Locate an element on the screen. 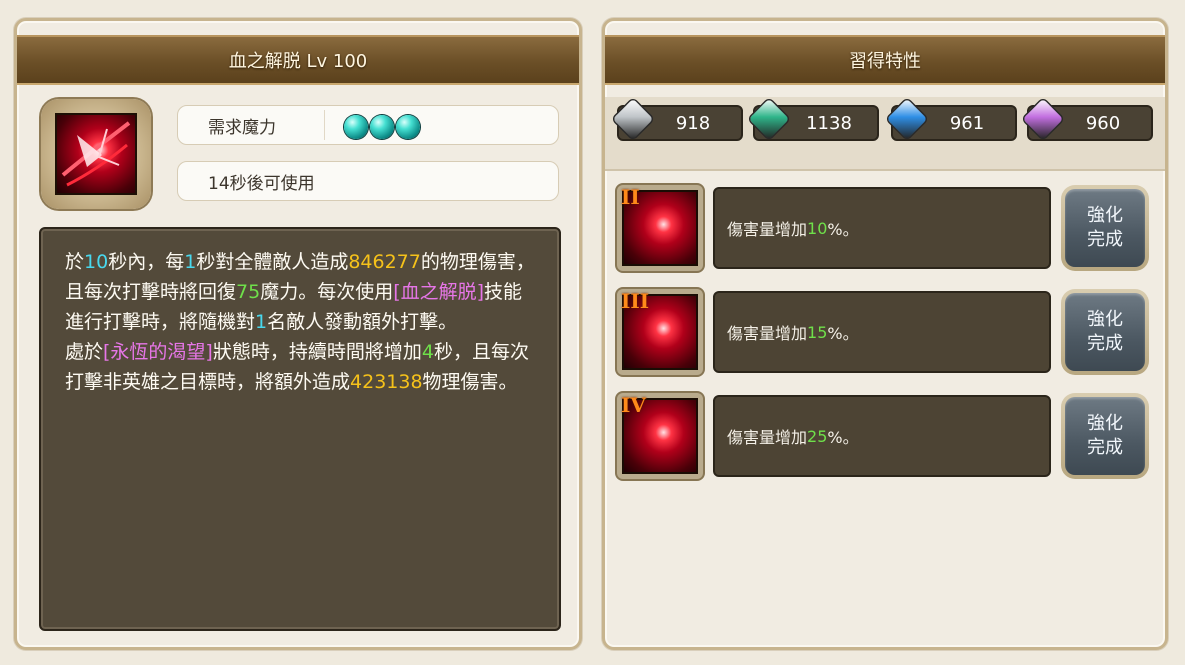 The image size is (1185, 665). skill-icon-frame is located at coordinates (96, 154).